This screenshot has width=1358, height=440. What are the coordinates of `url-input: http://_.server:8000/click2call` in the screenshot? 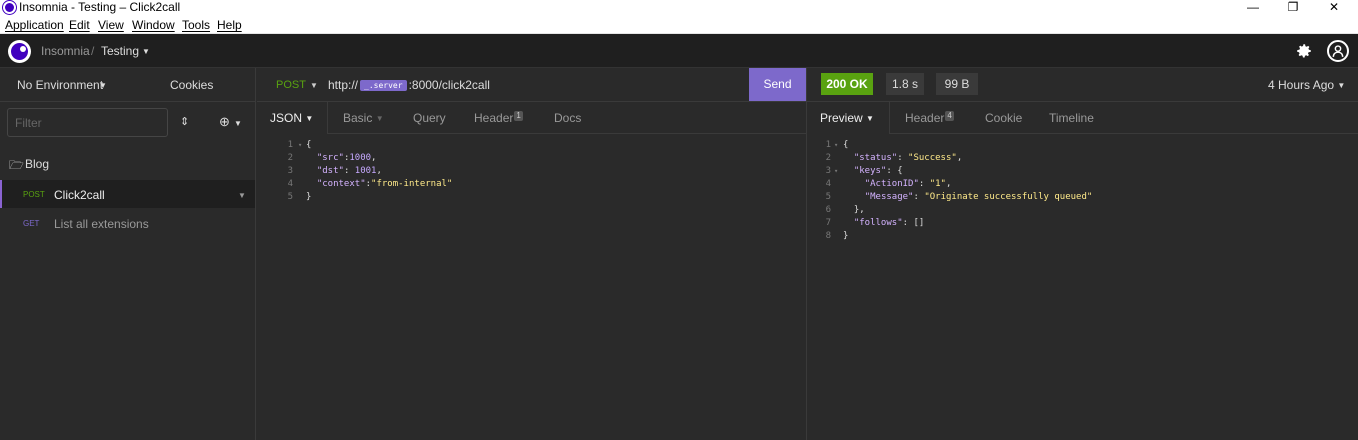 It's located at (409, 85).